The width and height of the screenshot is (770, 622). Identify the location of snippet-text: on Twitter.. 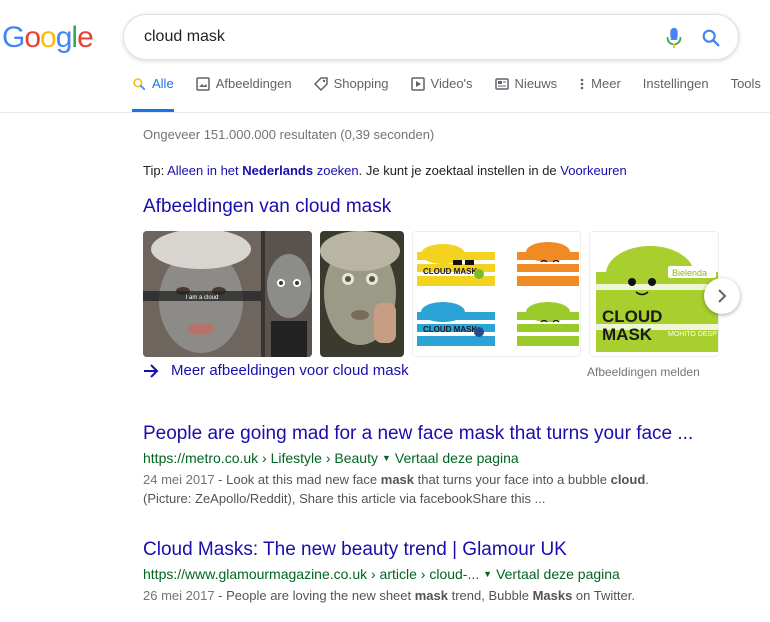
(603, 595).